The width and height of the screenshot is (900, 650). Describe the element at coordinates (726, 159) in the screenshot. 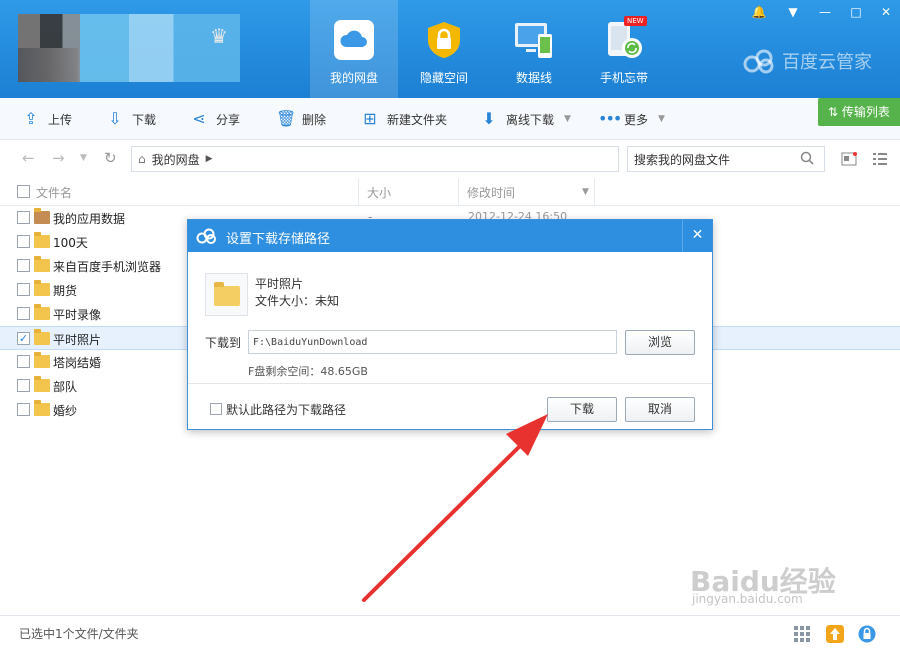

I see `search-input: 搜索我的网盘文件` at that location.